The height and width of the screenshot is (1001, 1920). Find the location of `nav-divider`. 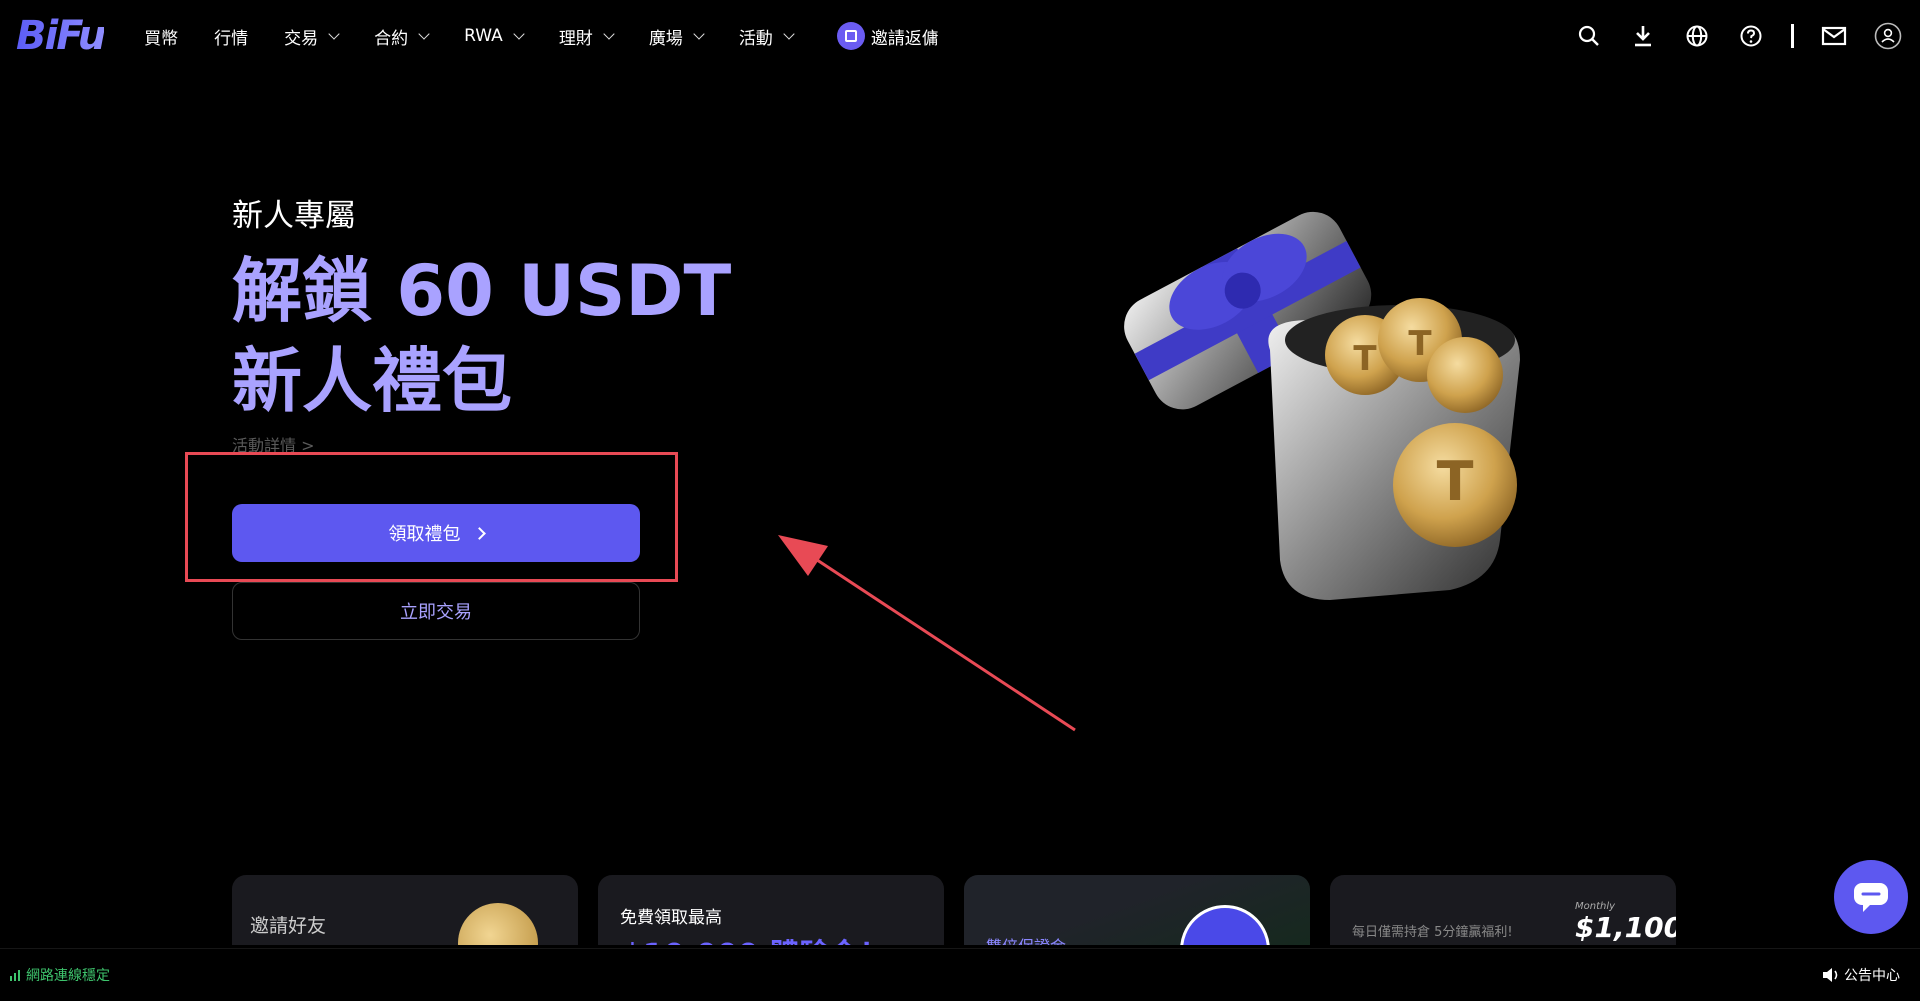

nav-divider is located at coordinates (1792, 36).